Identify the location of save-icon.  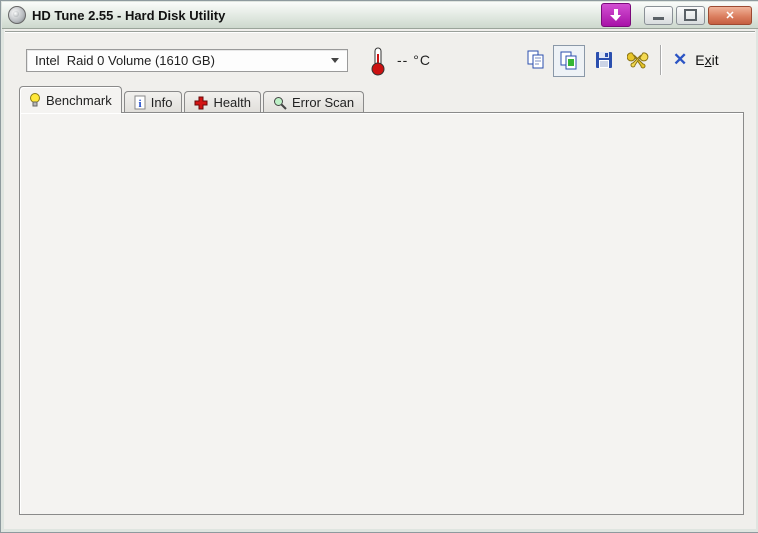
(604, 60).